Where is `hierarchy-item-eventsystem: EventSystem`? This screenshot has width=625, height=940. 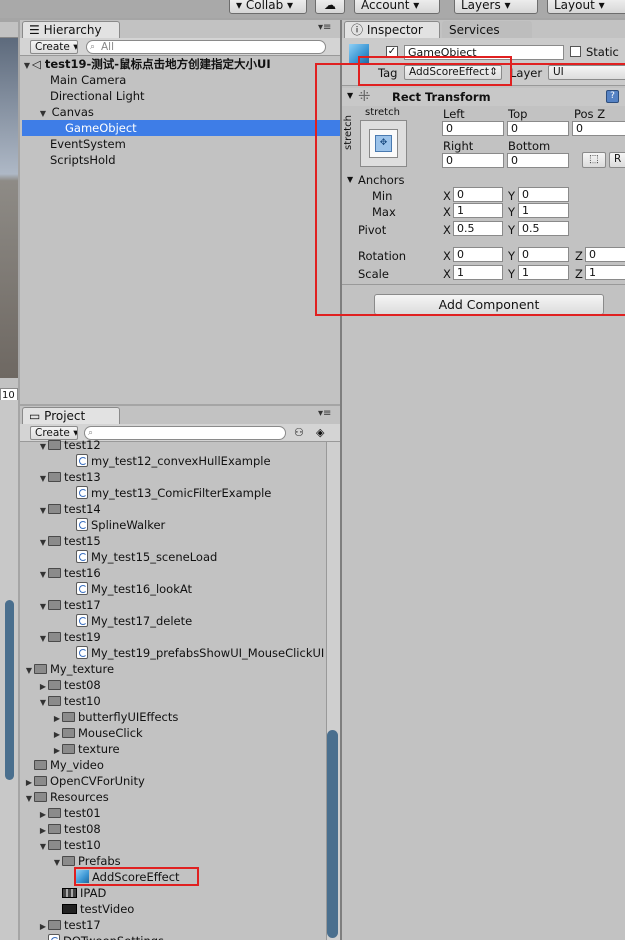 hierarchy-item-eventsystem: EventSystem is located at coordinates (195, 144).